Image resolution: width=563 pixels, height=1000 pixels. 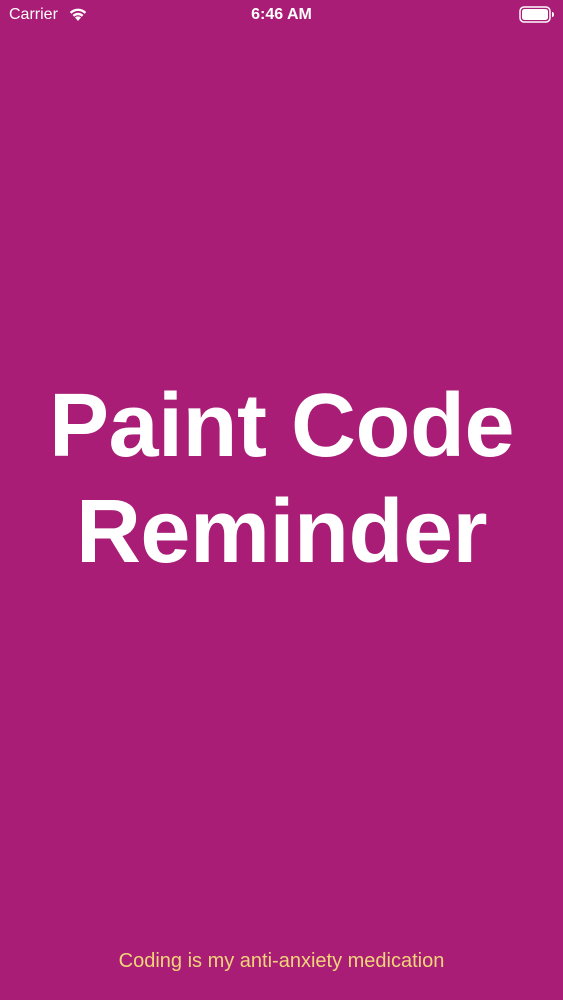 What do you see at coordinates (537, 14) in the screenshot?
I see `battery-icon` at bounding box center [537, 14].